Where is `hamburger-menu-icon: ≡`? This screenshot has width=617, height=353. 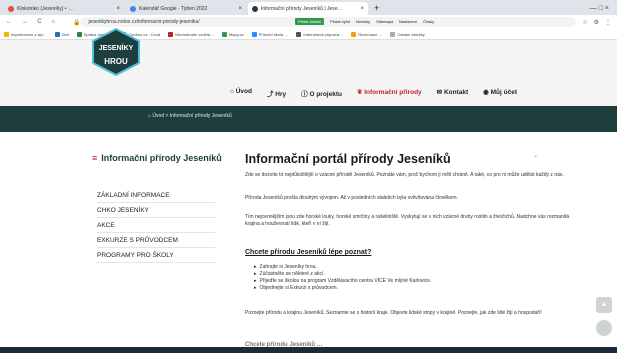 hamburger-menu-icon: ≡ is located at coordinates (94, 158).